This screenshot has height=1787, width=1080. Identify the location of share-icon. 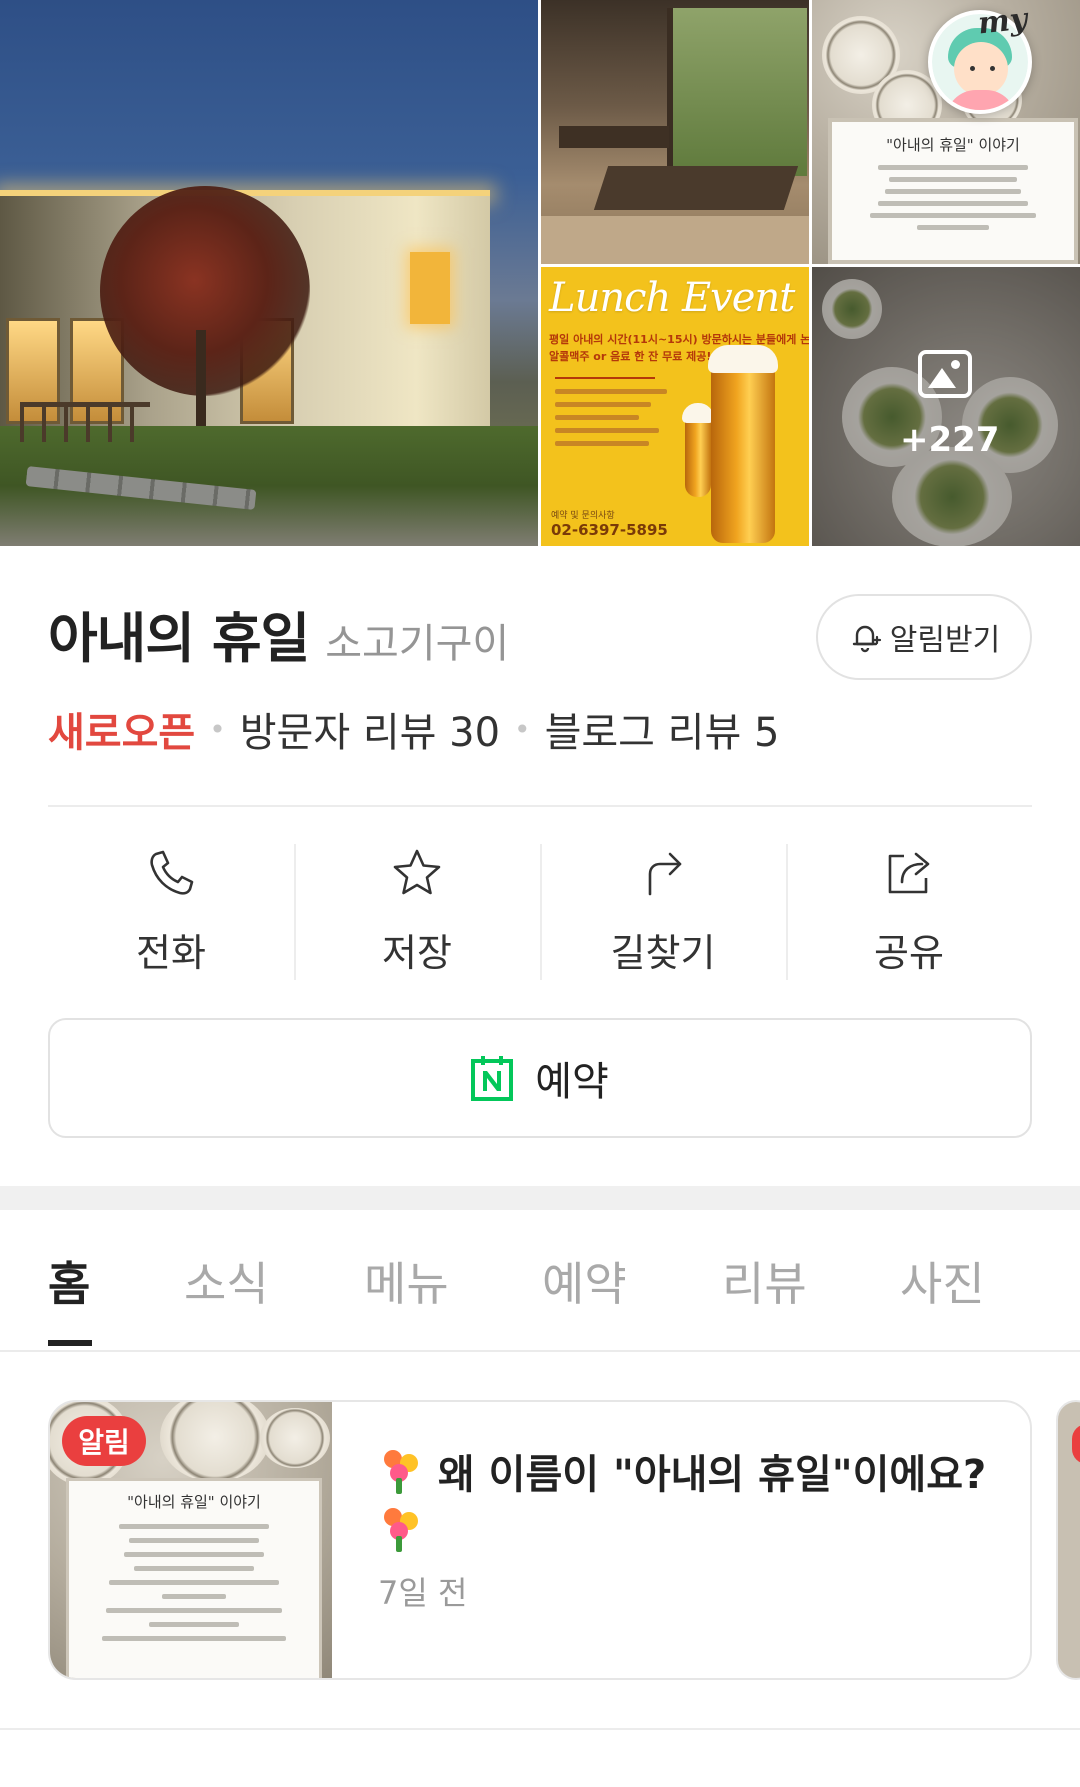
(909, 873).